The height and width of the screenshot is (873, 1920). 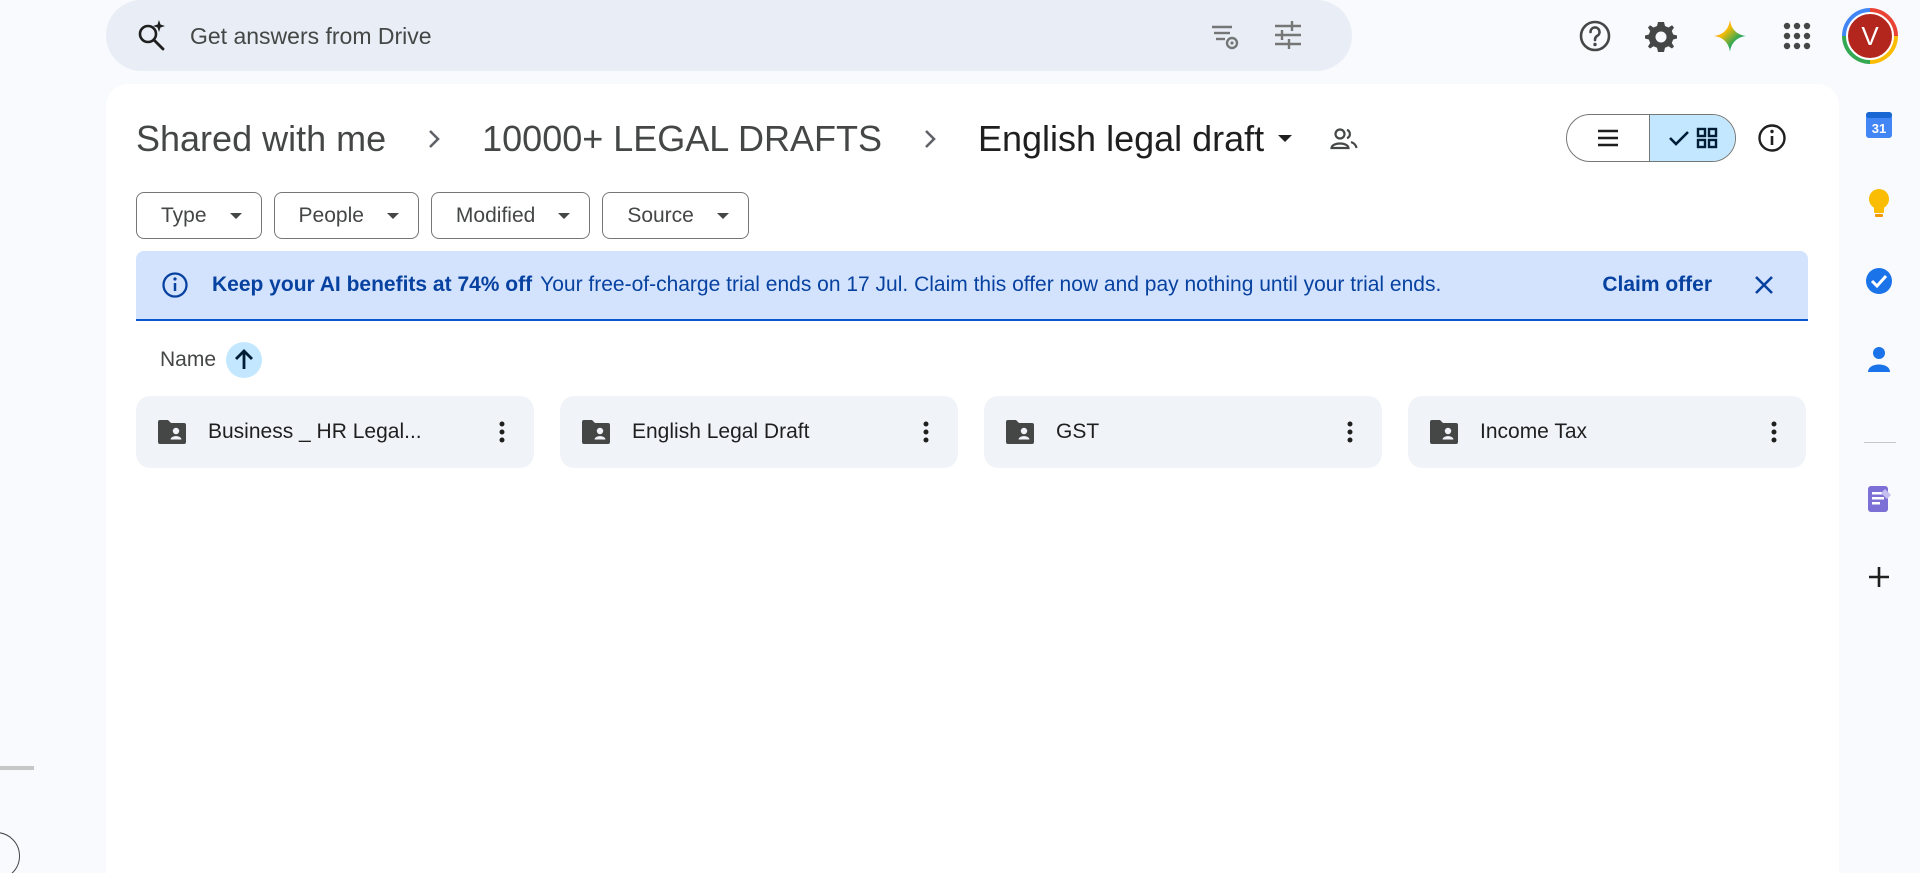 What do you see at coordinates (1078, 431) in the screenshot?
I see `folder-name: GST` at bounding box center [1078, 431].